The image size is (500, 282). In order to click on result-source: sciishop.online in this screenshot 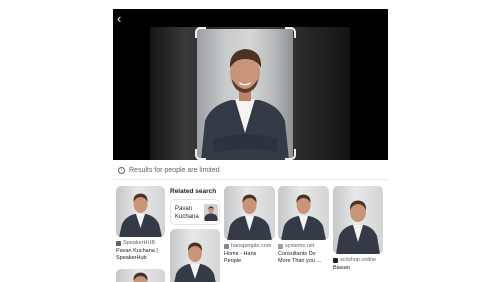, I will do `click(354, 260)`.